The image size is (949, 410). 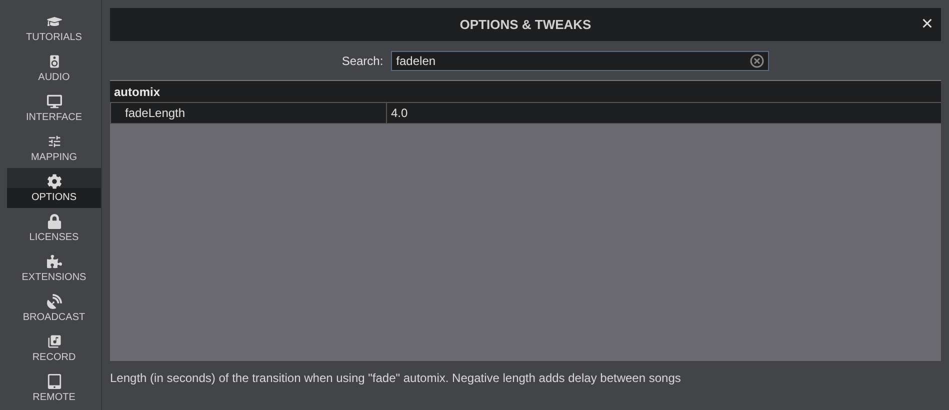 I want to click on sidebar-item: AUDIO, so click(x=54, y=68).